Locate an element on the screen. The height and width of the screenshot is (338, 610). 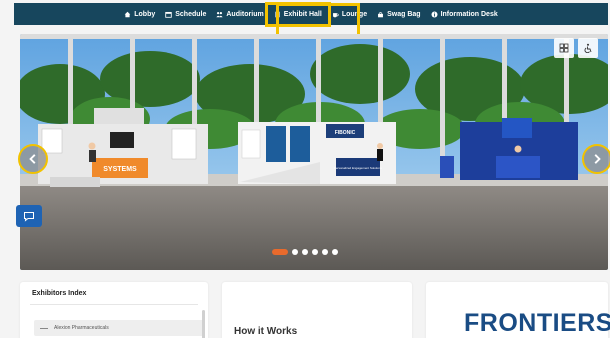
sponsor-panel: FRONTIERS is located at coordinates (518, 310).